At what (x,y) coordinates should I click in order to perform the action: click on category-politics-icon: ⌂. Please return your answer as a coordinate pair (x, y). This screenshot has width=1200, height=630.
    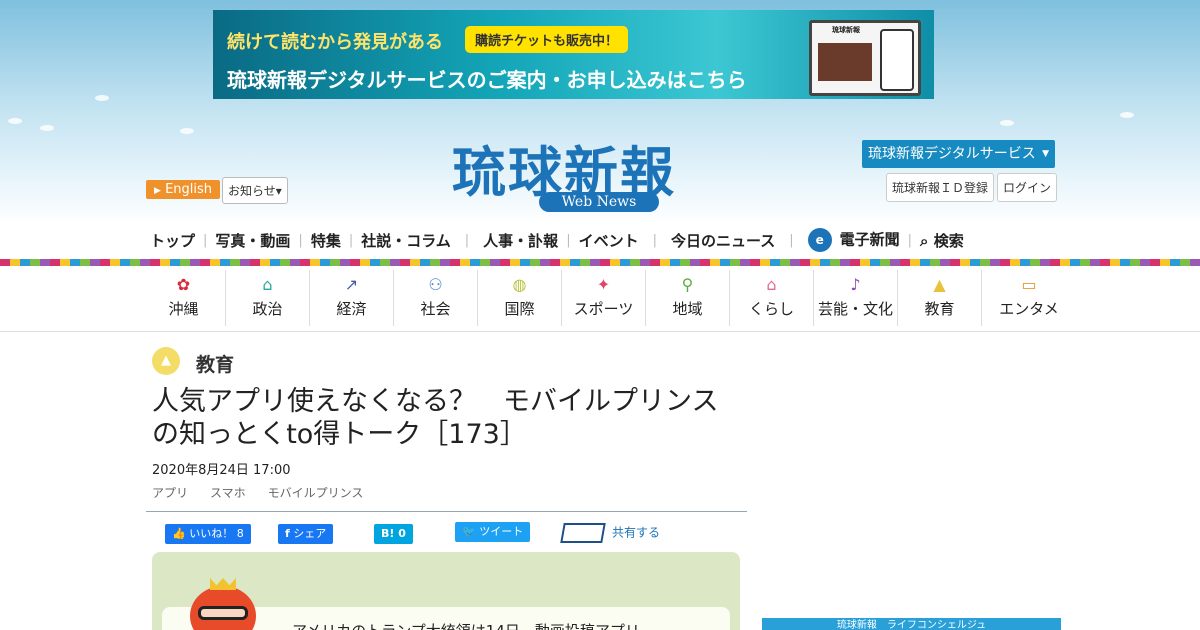
    Looking at the image, I should click on (267, 284).